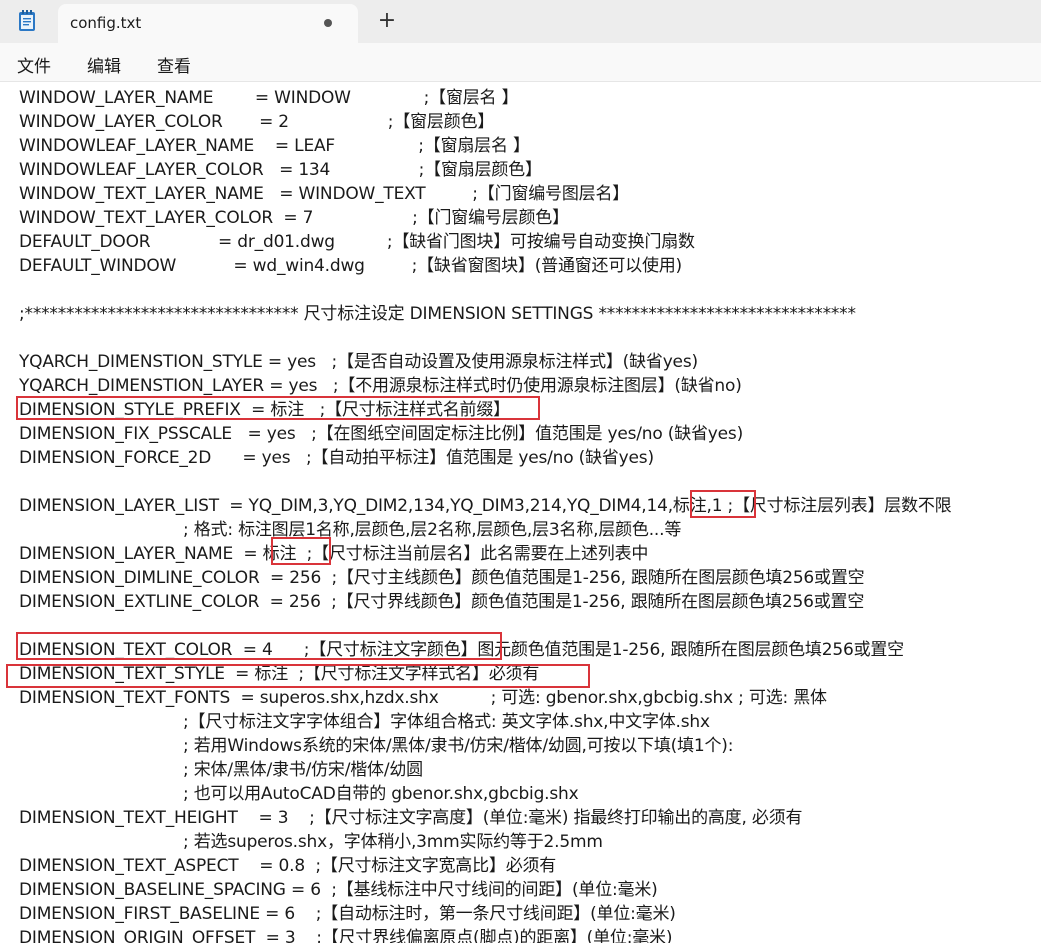 Image resolution: width=1041 pixels, height=943 pixels. What do you see at coordinates (106, 23) in the screenshot?
I see `tab-title: config.txt` at bounding box center [106, 23].